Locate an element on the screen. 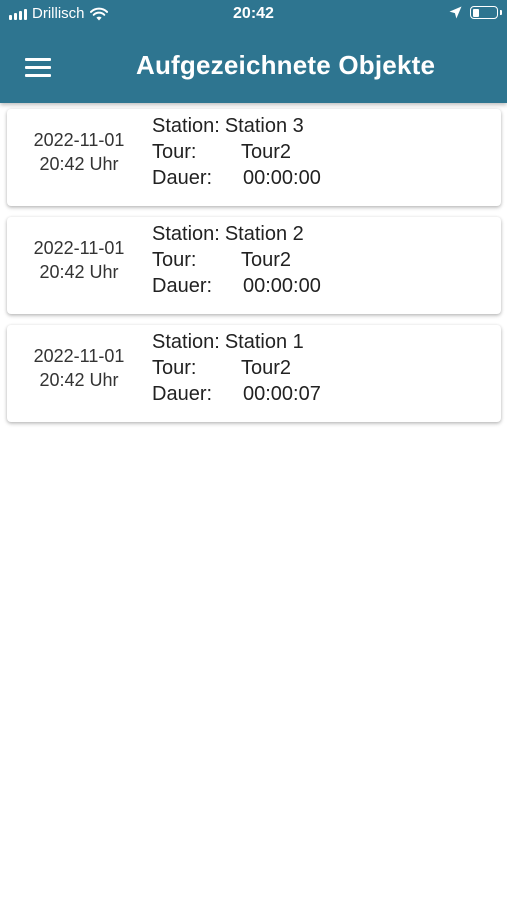  duration-row: Dauer: 00:00:07 is located at coordinates (236, 394).